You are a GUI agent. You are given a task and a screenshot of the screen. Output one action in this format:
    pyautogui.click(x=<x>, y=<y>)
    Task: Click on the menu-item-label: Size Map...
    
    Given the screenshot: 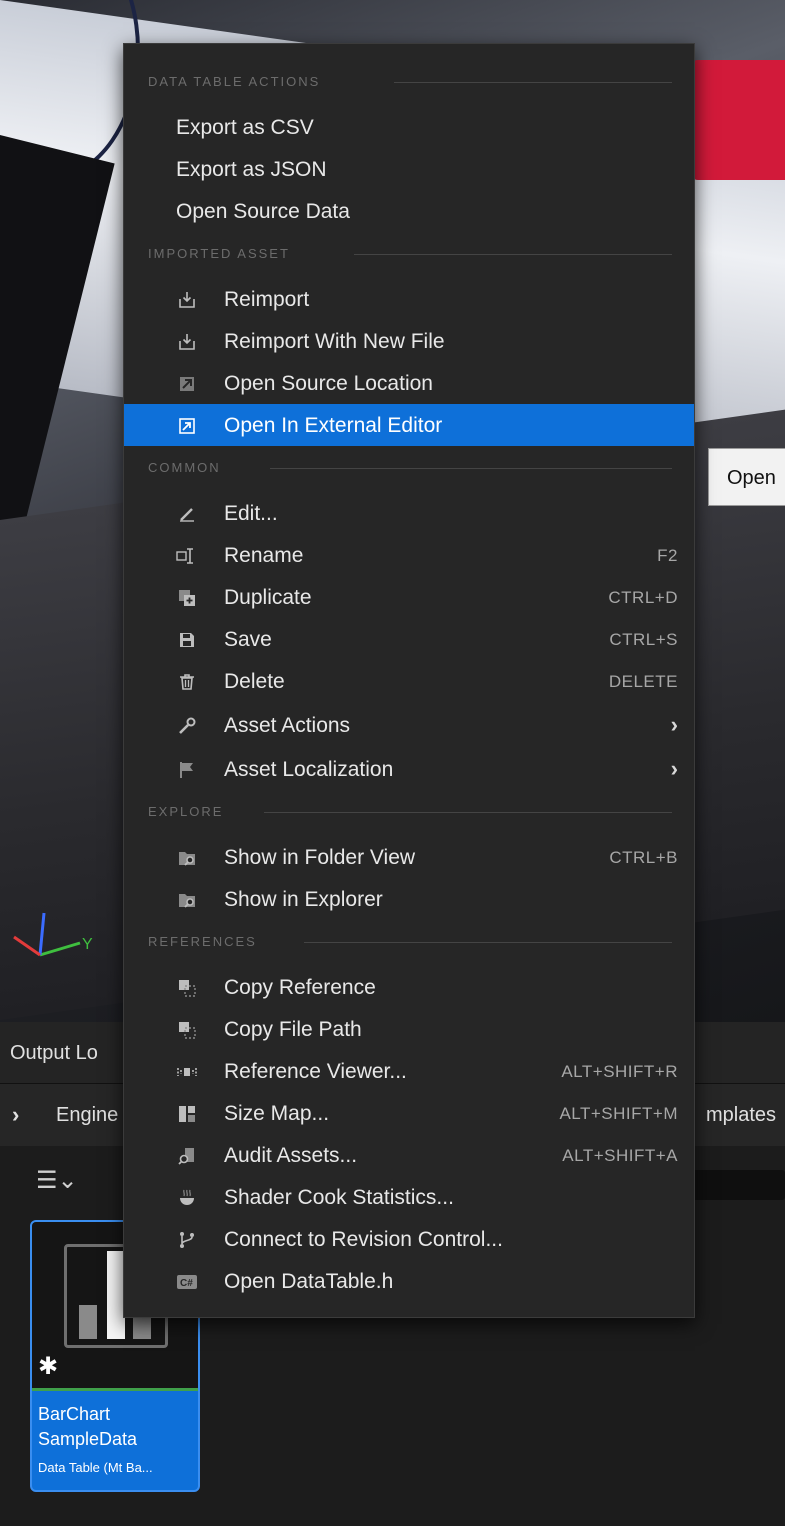 What is the action you would take?
    pyautogui.click(x=277, y=1113)
    